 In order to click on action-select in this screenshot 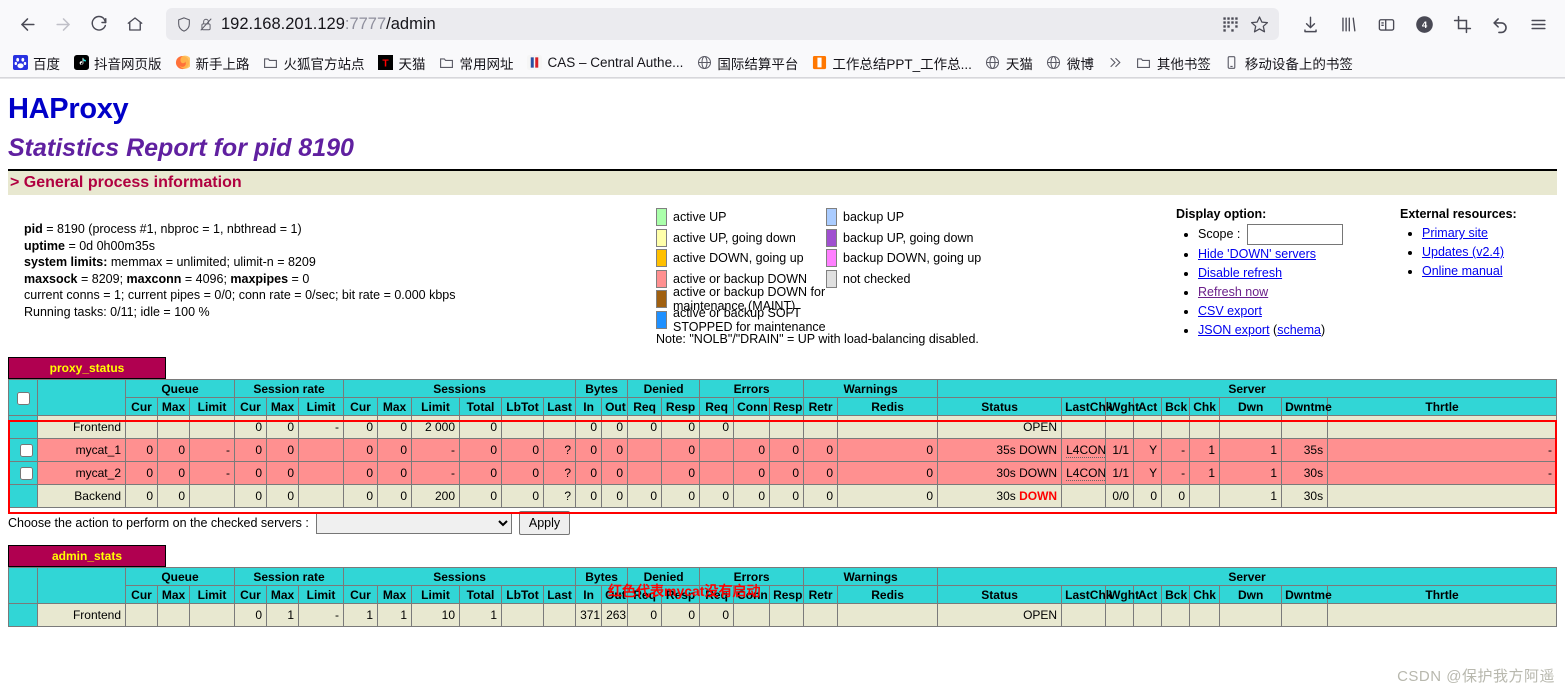, I will do `click(413, 523)`.